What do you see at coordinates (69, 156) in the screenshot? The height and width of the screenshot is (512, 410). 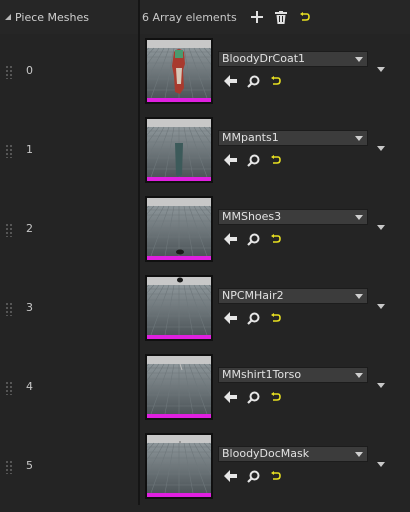 I see `element-index-cell: 1` at bounding box center [69, 156].